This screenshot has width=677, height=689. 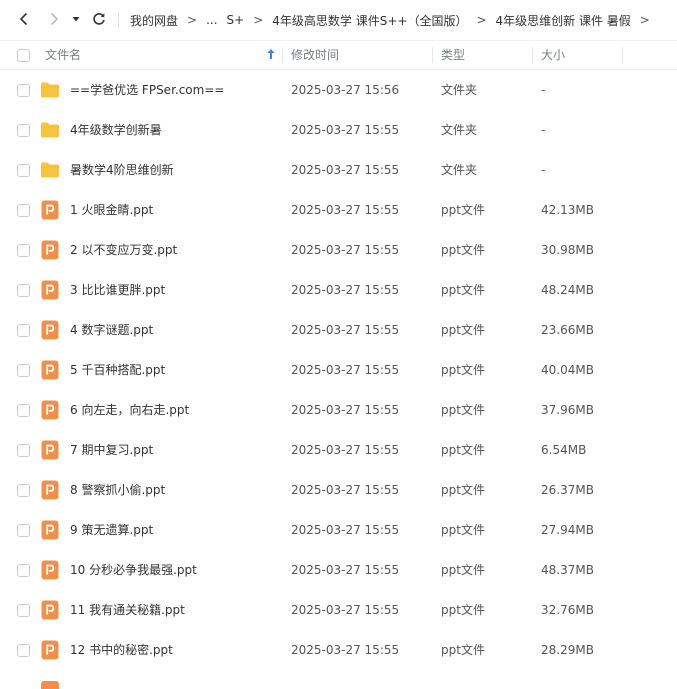 I want to click on breadcrumb-item-grade4-course: 4年级高思数学 课件S++（全国版）, so click(x=369, y=20).